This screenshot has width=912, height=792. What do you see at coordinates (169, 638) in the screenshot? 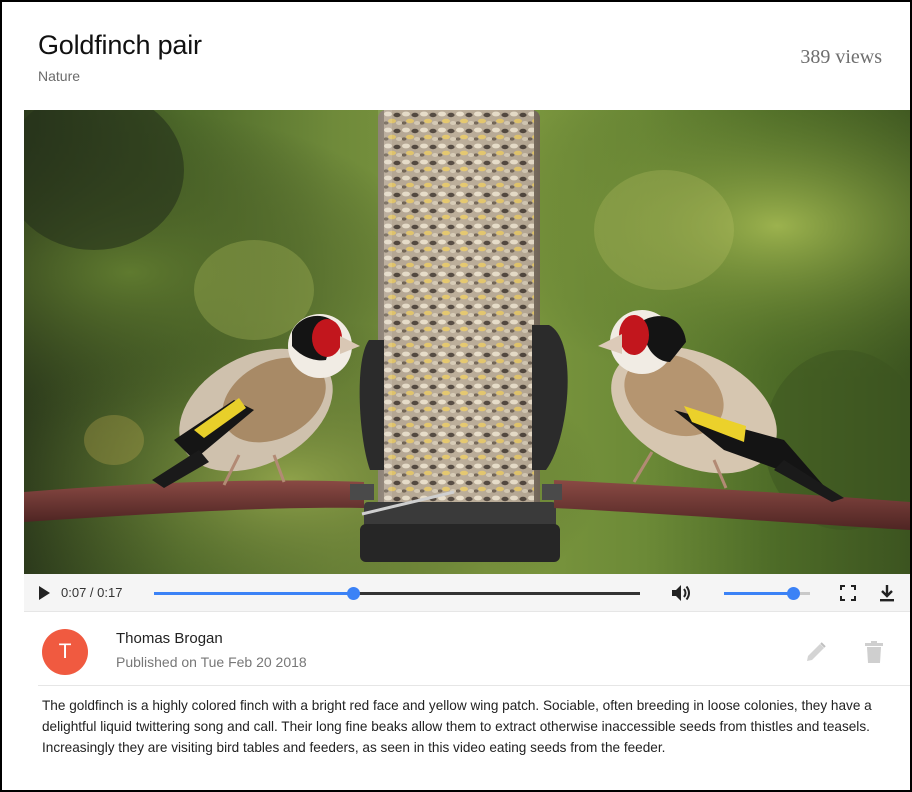
I see `author-name: Thomas Brogan` at bounding box center [169, 638].